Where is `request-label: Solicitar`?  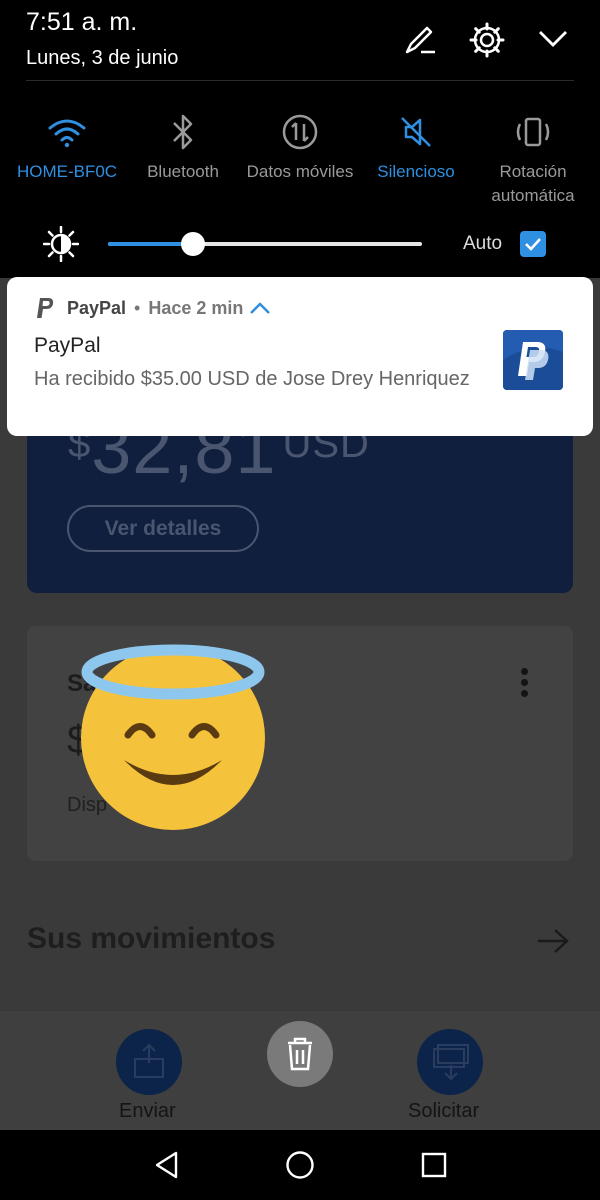 request-label: Solicitar is located at coordinates (444, 1111).